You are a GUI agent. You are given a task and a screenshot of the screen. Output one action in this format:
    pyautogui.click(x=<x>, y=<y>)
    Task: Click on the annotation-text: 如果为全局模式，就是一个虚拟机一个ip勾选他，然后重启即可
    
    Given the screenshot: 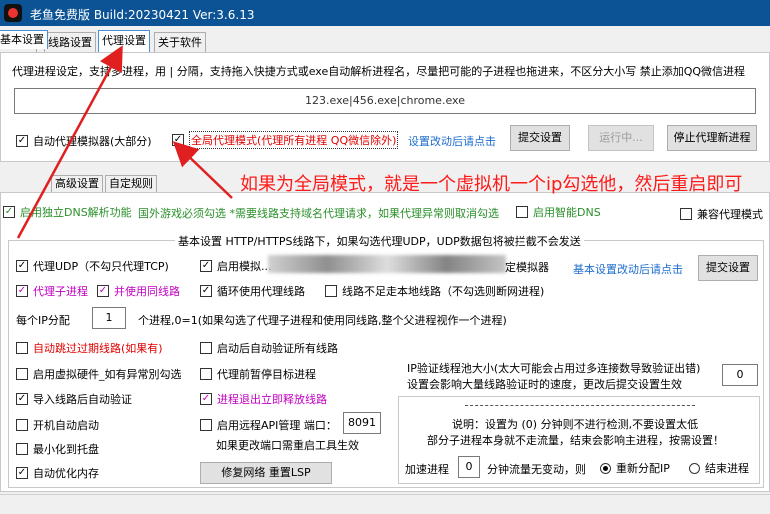 What is the action you would take?
    pyautogui.click(x=491, y=184)
    